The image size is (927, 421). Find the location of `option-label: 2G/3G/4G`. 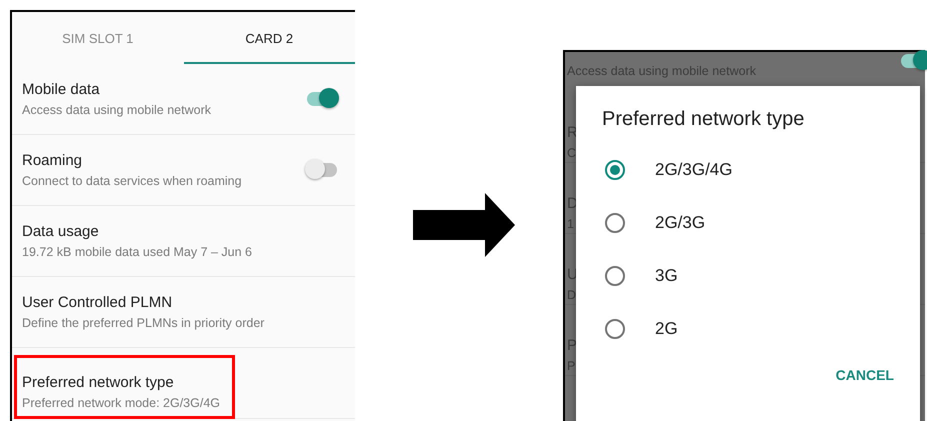

option-label: 2G/3G/4G is located at coordinates (693, 170).